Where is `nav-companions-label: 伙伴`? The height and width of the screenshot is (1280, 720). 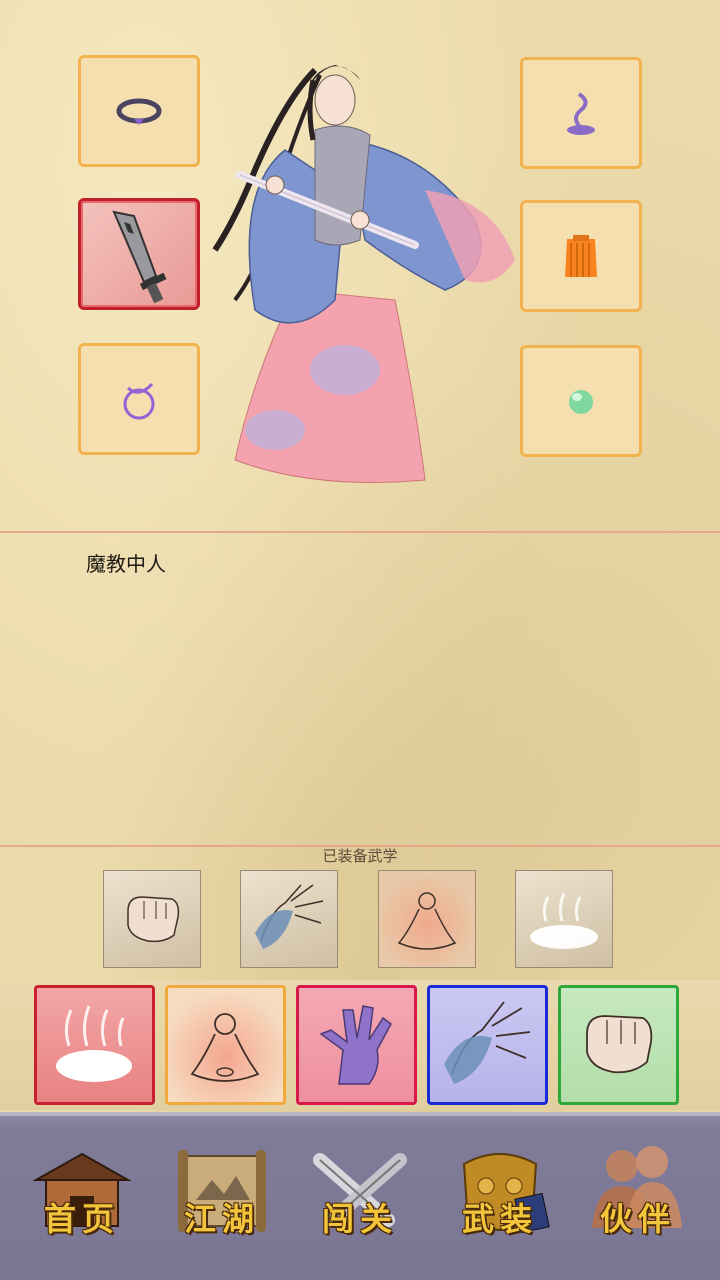
nav-companions-label: 伙伴 is located at coordinates (637, 1219).